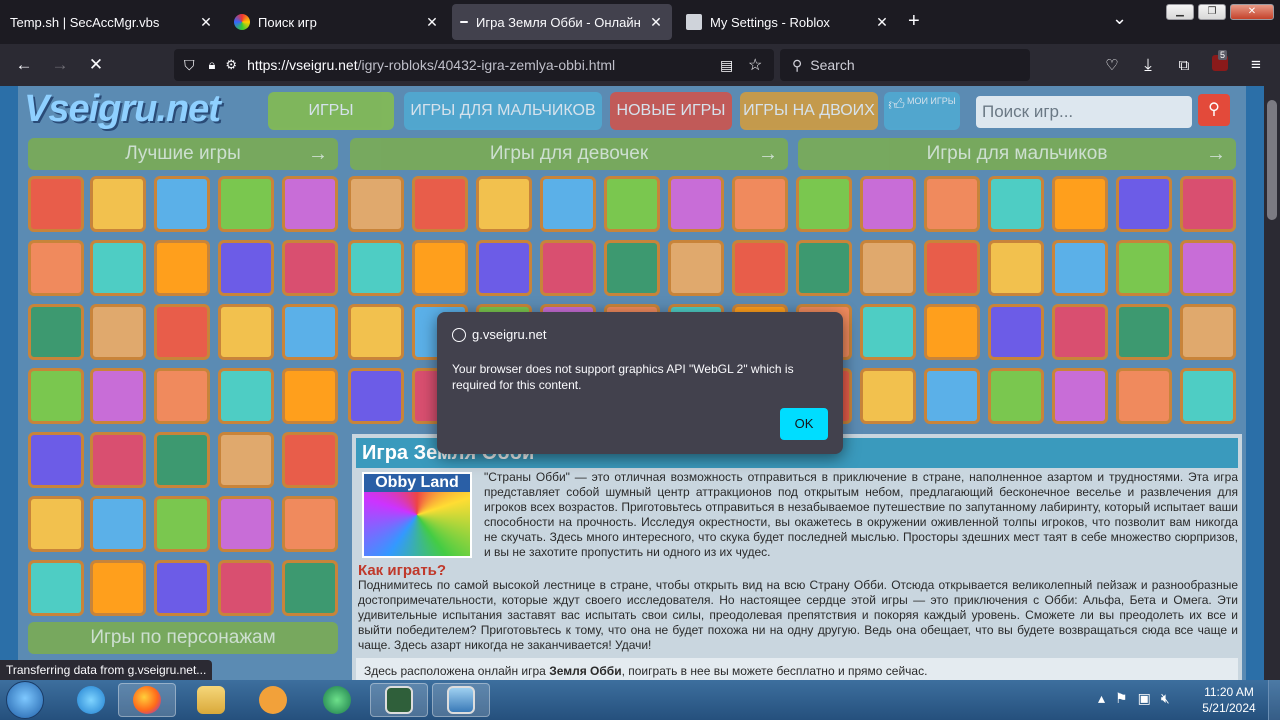  Describe the element at coordinates (905, 65) in the screenshot. I see `search-bar: ⚲ Search` at that location.